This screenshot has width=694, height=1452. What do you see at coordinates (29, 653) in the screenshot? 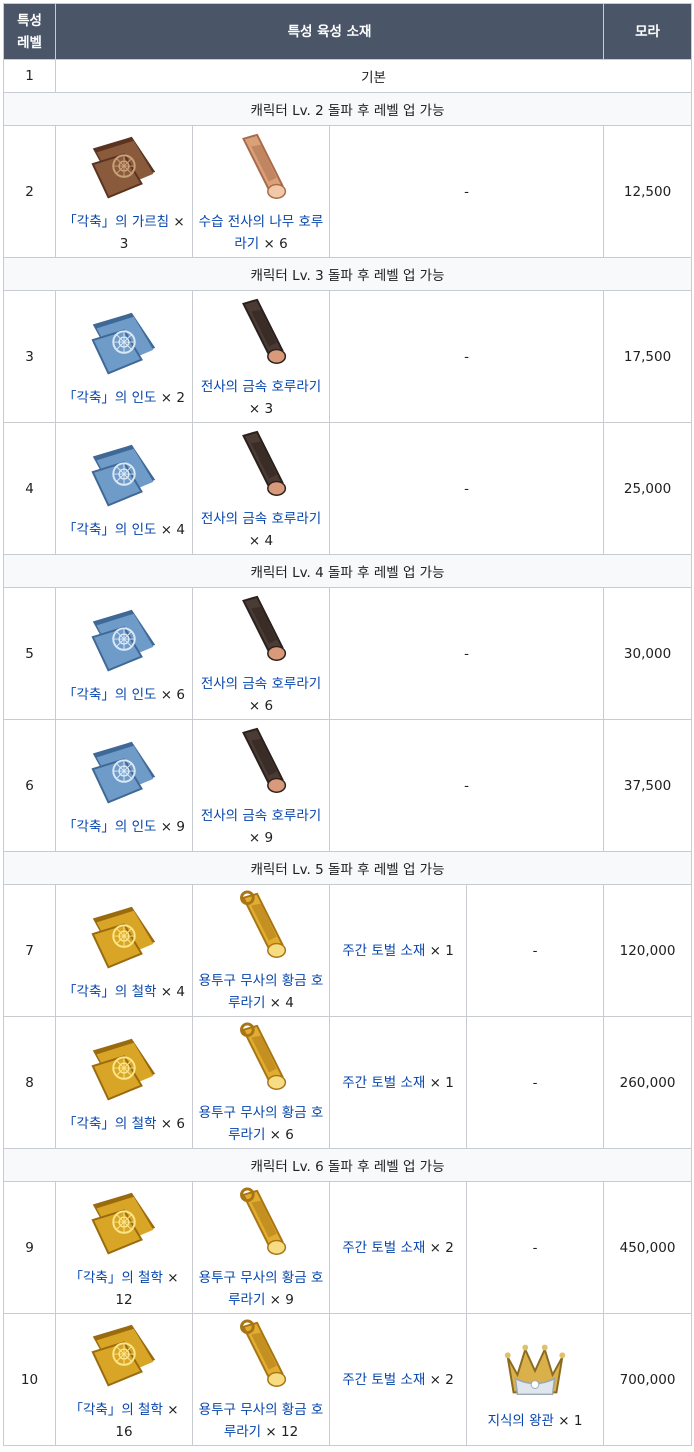
I see `level-cell: 5` at bounding box center [29, 653].